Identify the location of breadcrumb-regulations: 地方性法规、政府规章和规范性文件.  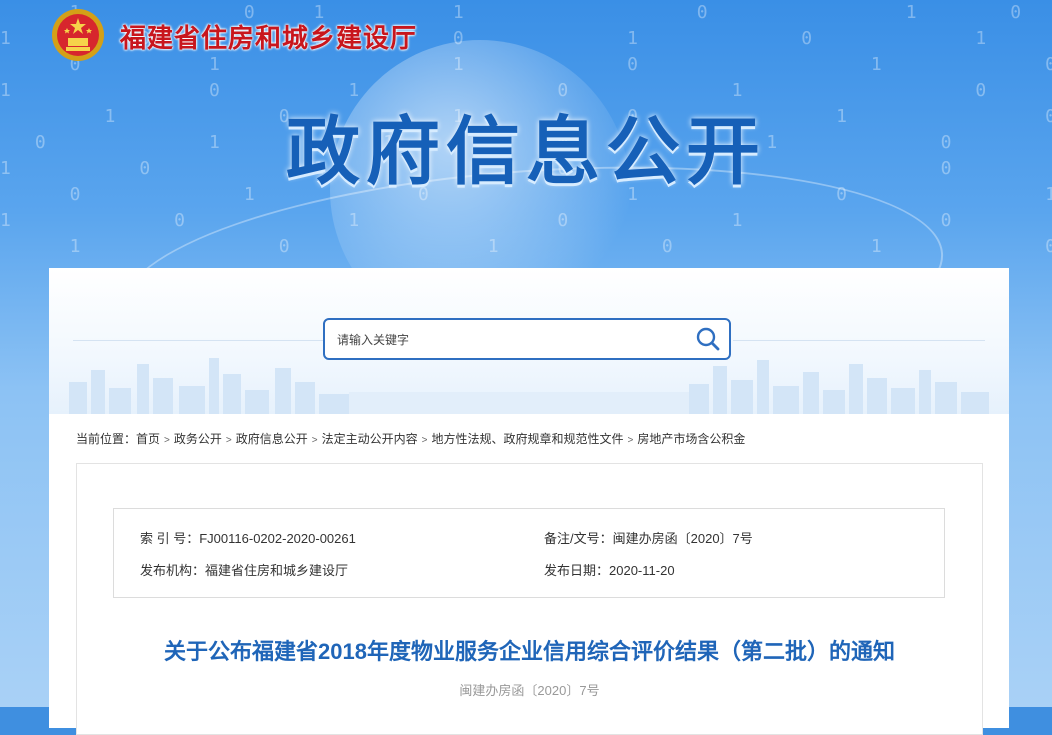
(527, 439).